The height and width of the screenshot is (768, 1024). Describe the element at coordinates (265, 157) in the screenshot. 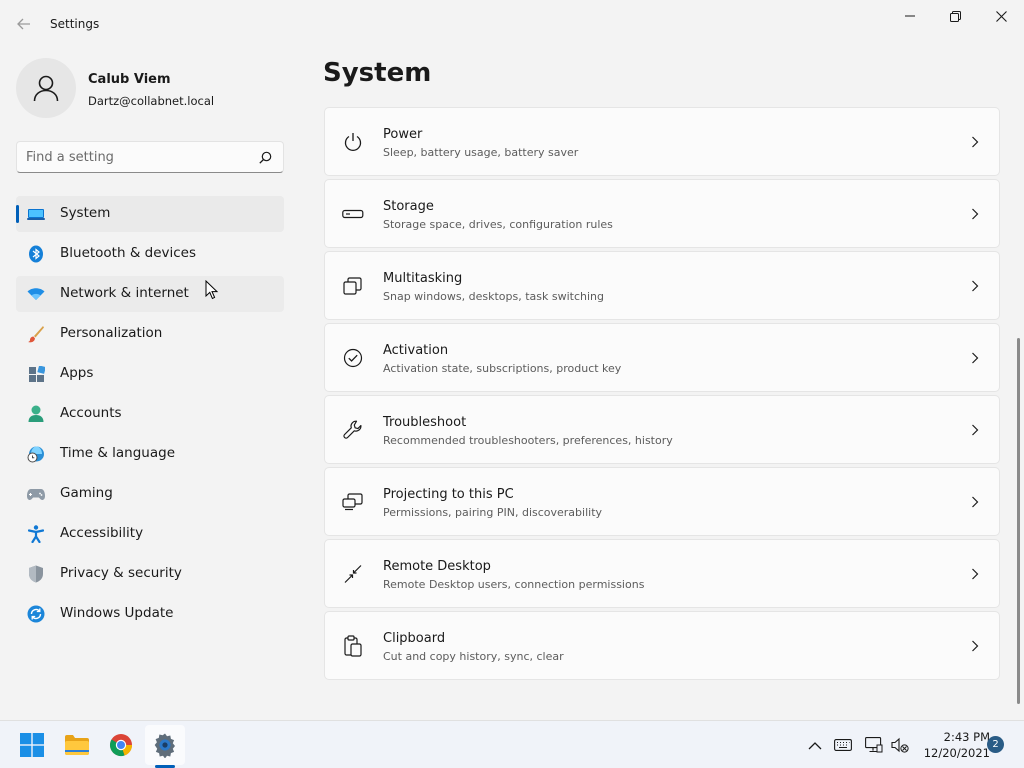

I see `search-icon` at that location.